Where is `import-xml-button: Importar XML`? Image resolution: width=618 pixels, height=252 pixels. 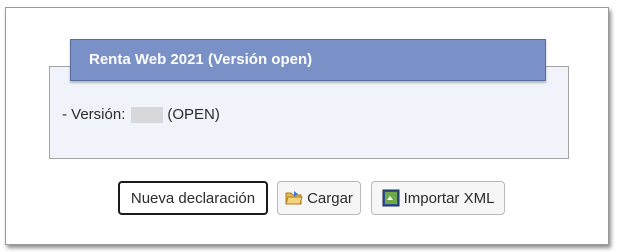 import-xml-button: Importar XML is located at coordinates (438, 198).